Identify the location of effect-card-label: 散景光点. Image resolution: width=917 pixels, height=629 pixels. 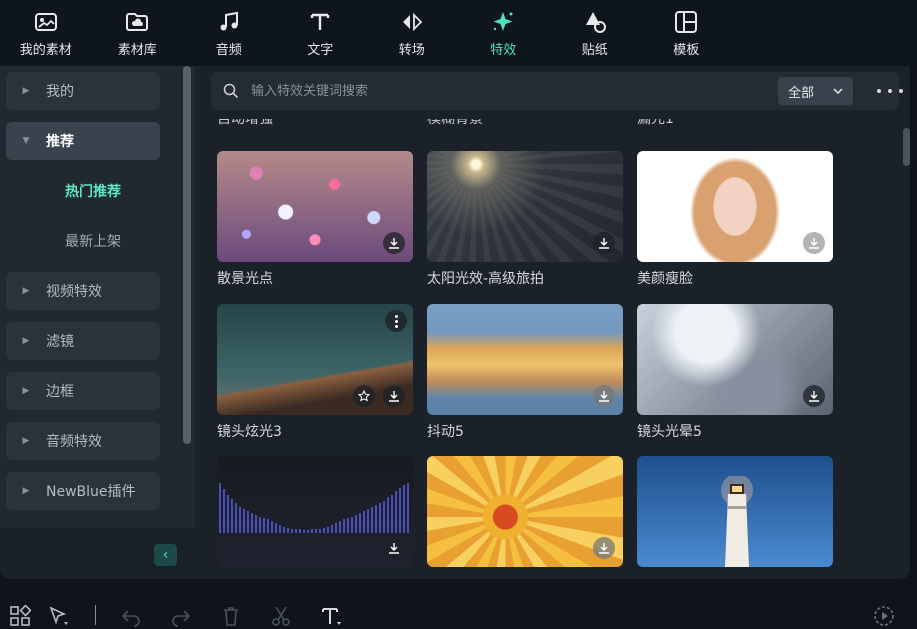
(245, 279).